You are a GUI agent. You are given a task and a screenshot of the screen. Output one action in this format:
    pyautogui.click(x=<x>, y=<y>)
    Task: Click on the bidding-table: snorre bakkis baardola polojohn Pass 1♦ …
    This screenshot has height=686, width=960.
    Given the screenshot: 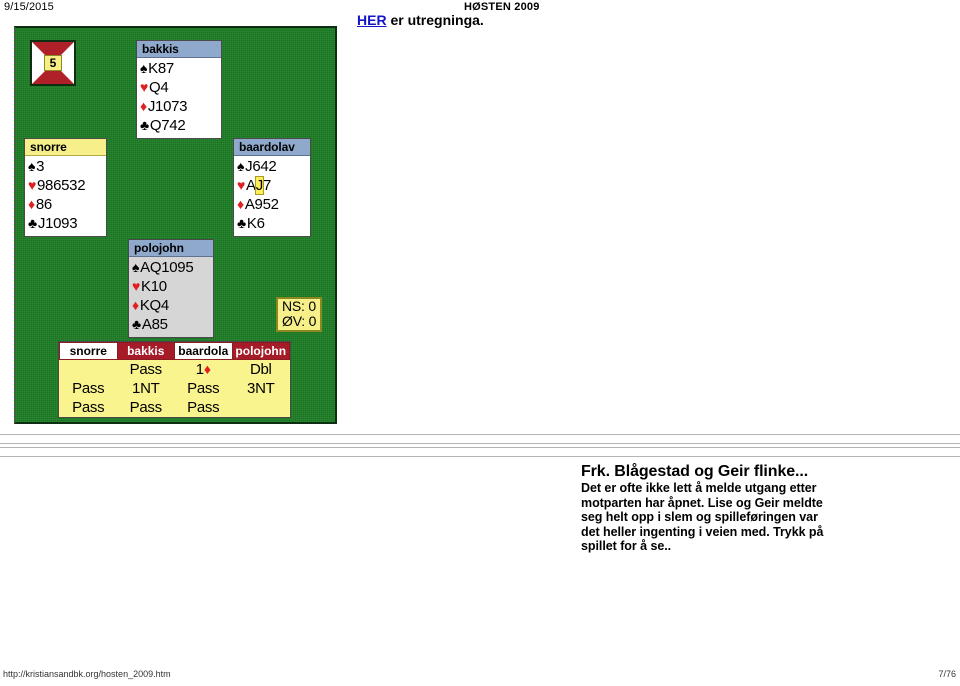 What is the action you would take?
    pyautogui.click(x=174, y=379)
    